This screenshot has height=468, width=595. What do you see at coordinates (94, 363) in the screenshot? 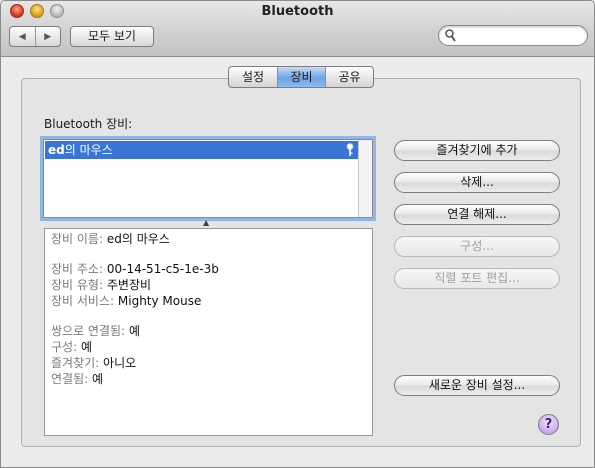
I see `info-favorite: 즐겨찾기: 아니오` at bounding box center [94, 363].